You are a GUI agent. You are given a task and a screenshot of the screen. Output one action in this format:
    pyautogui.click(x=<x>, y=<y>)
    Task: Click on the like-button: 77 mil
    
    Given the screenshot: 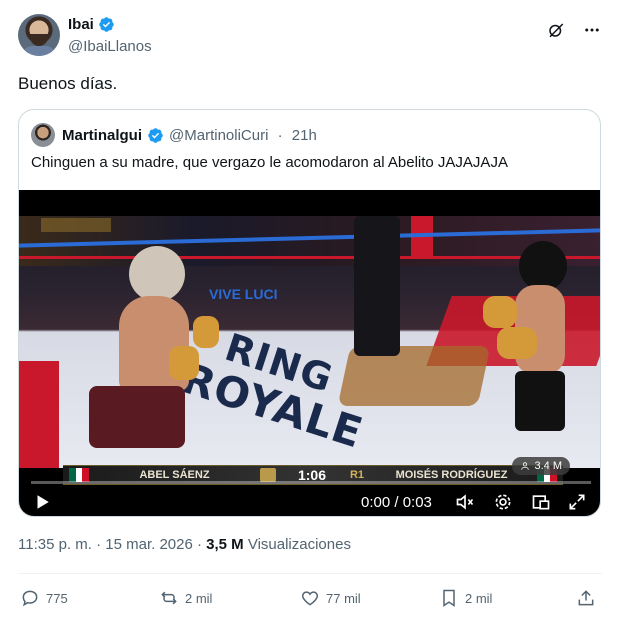 What is the action you would take?
    pyautogui.click(x=330, y=598)
    